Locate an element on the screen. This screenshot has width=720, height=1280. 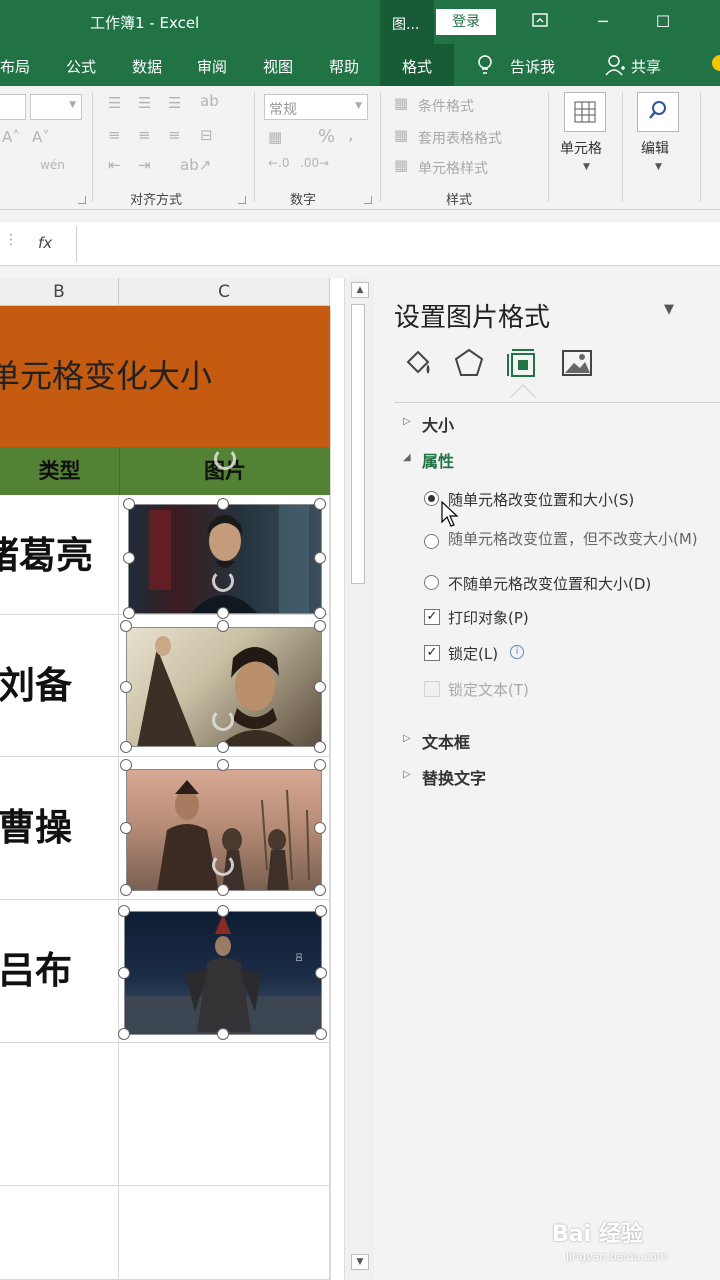
scroll-down-arrow-icon: ▼ is located at coordinates (360, 1262).